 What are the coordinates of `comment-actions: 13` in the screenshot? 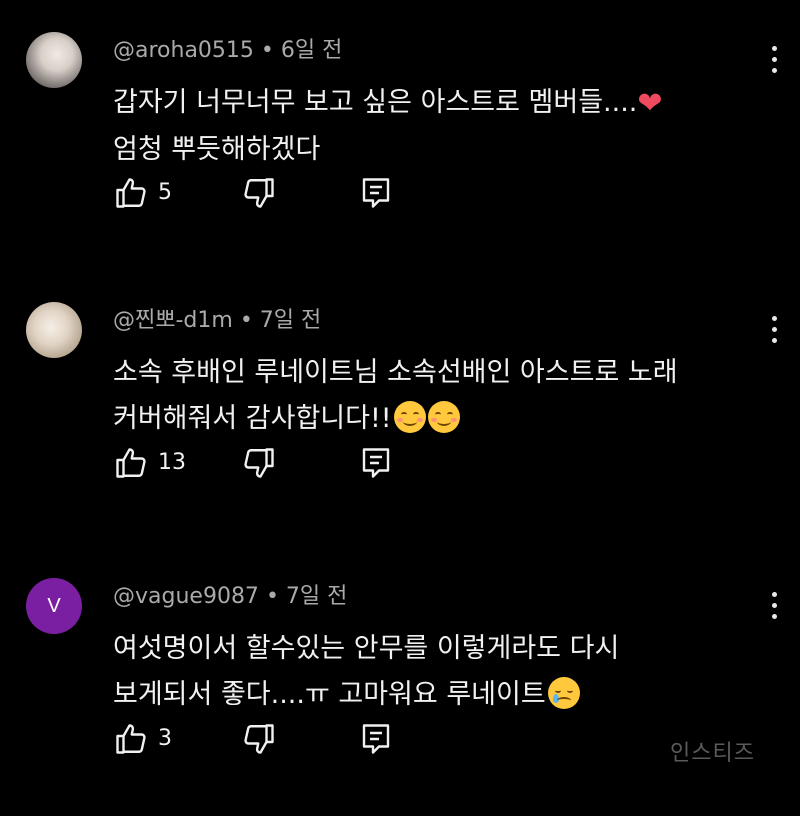 It's located at (263, 465).